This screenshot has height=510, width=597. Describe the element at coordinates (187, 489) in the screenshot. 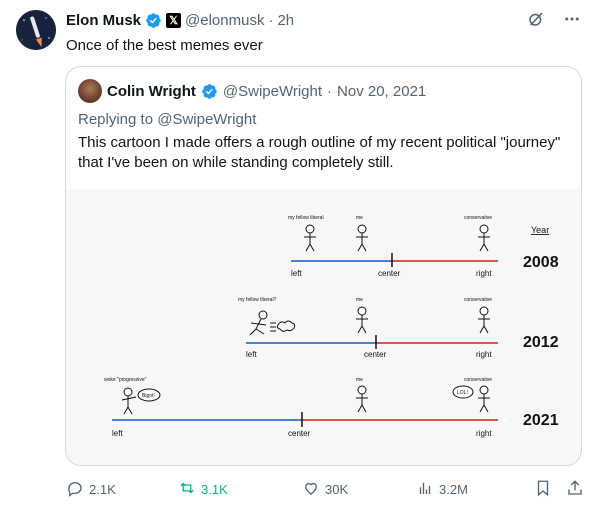

I see `retweet-icon` at that location.